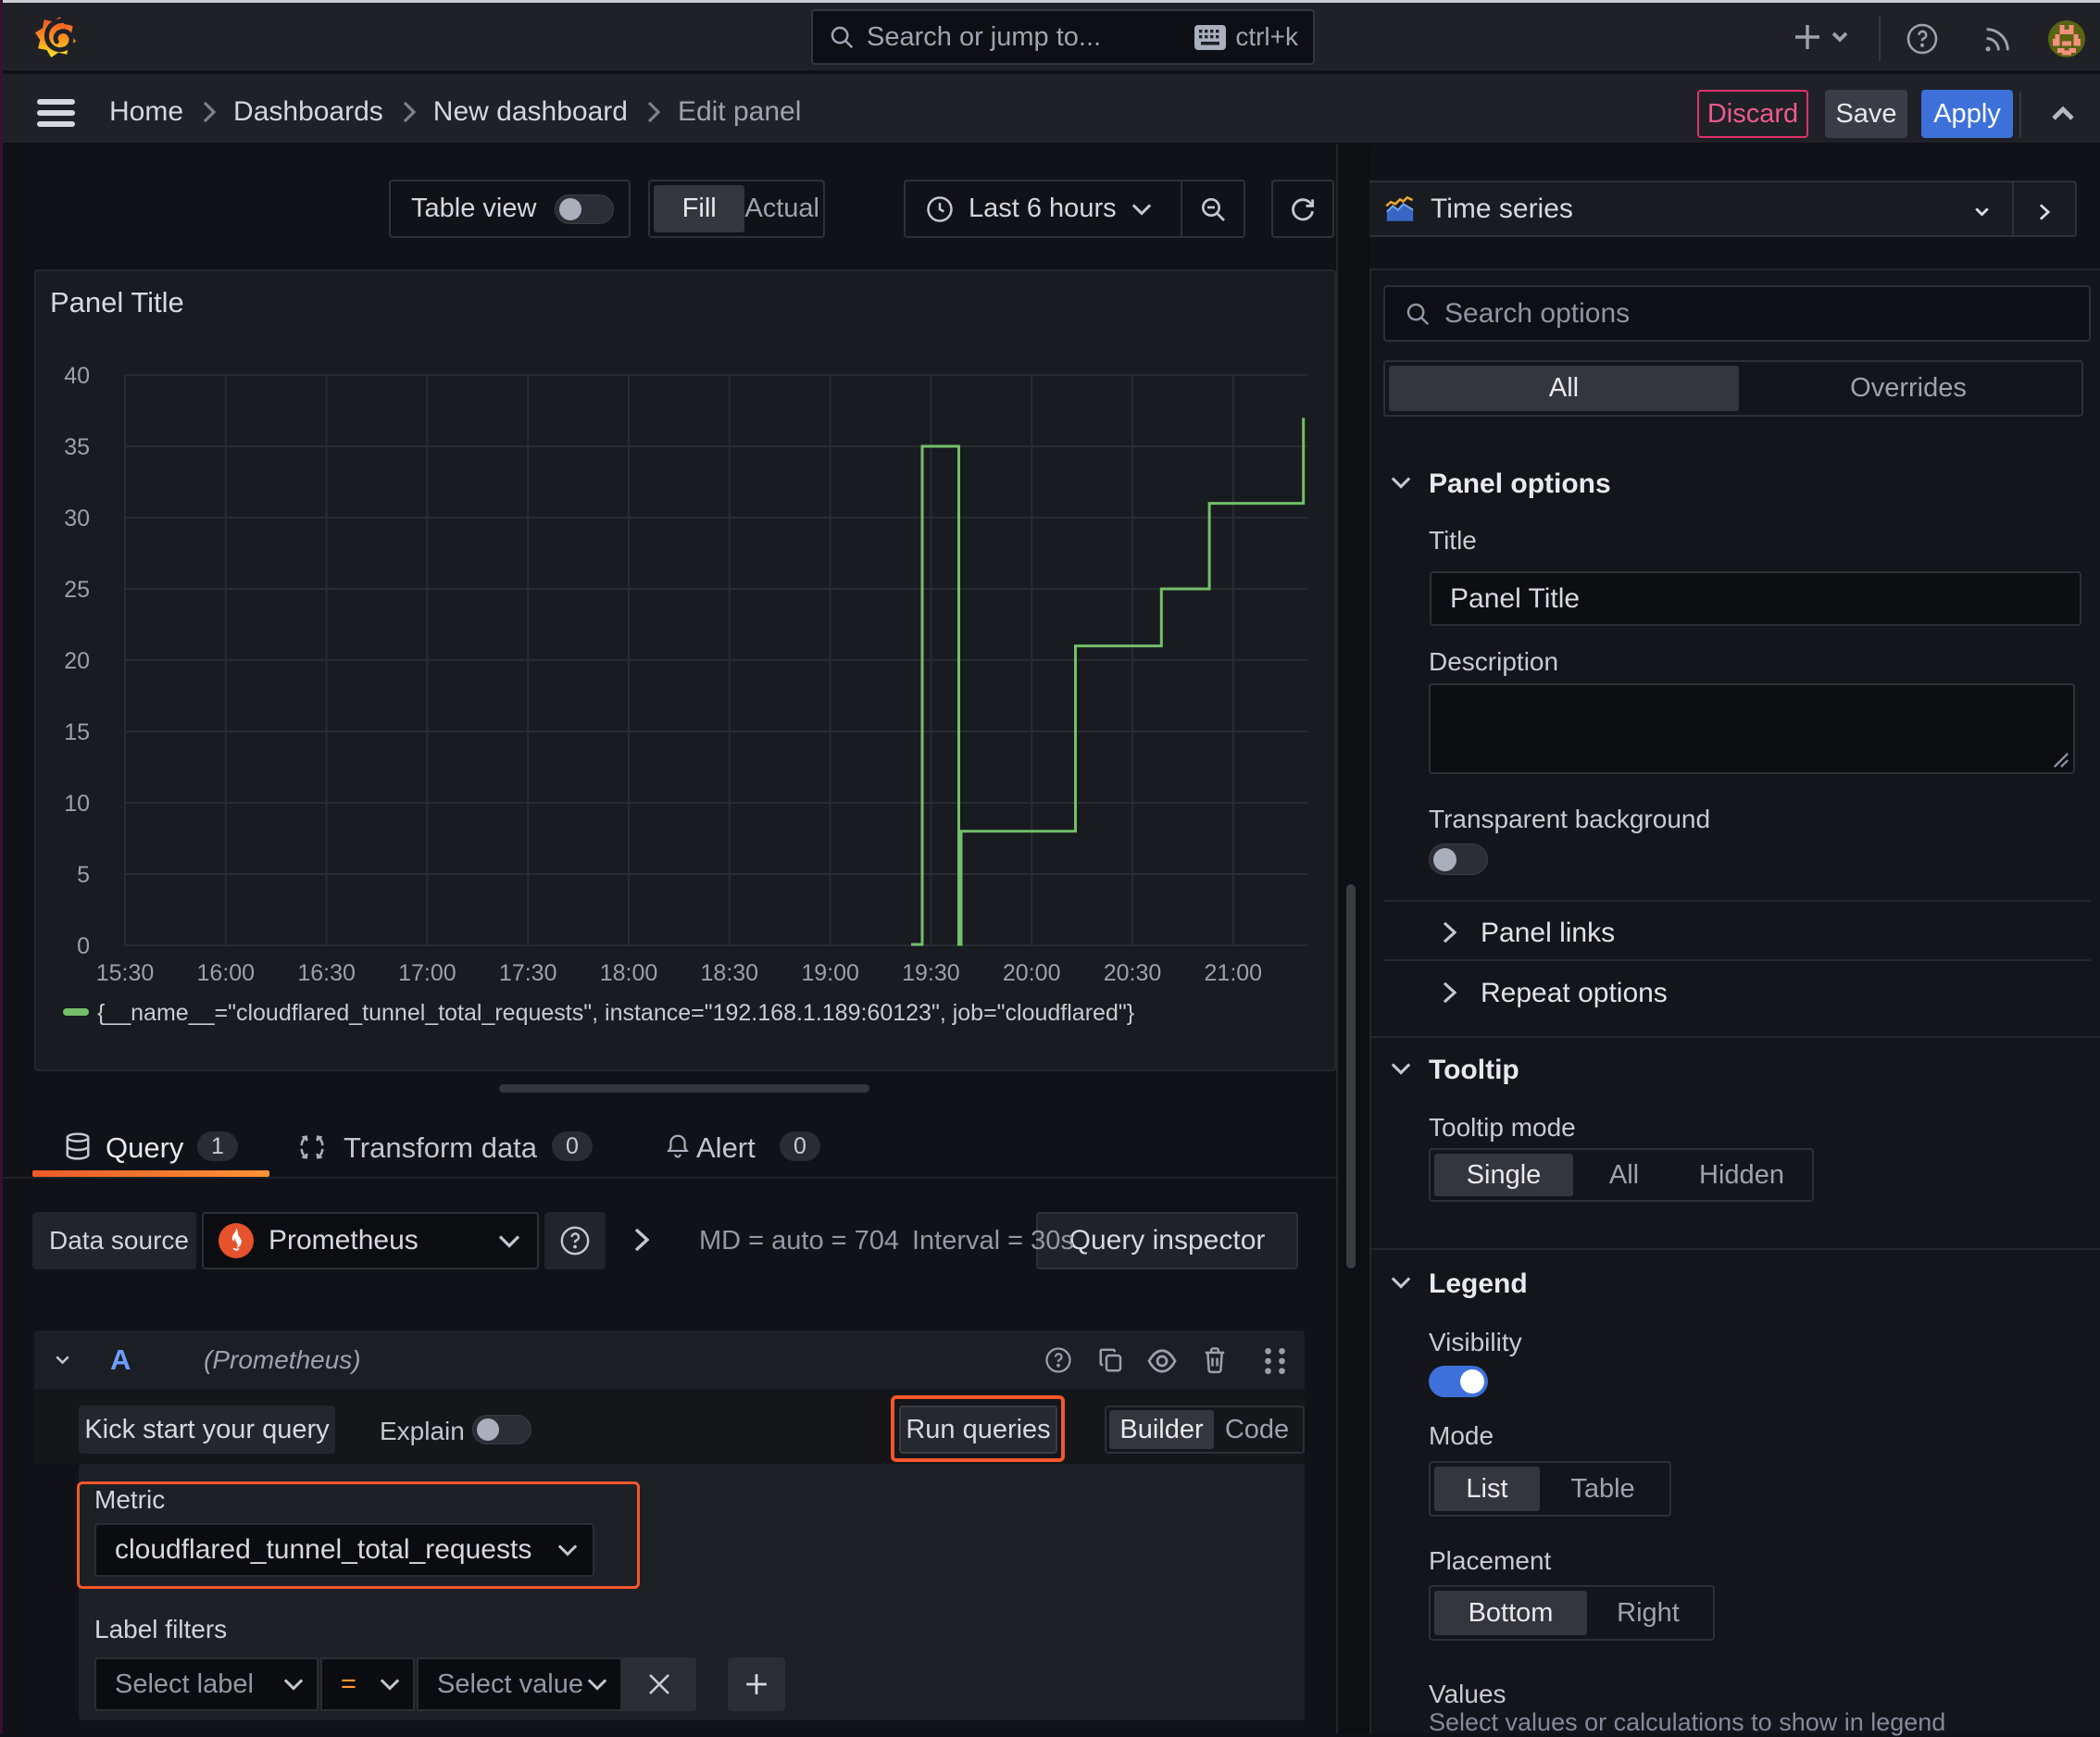 Image resolution: width=2100 pixels, height=1737 pixels. What do you see at coordinates (77, 447) in the screenshot?
I see `svg-text: 35` at bounding box center [77, 447].